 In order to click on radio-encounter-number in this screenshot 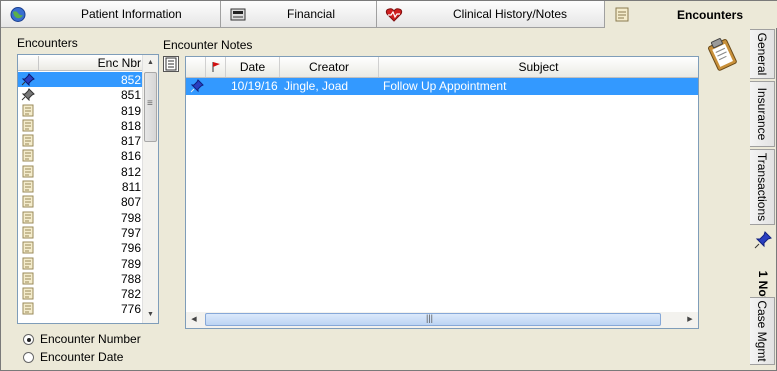, I will do `click(28, 339)`.